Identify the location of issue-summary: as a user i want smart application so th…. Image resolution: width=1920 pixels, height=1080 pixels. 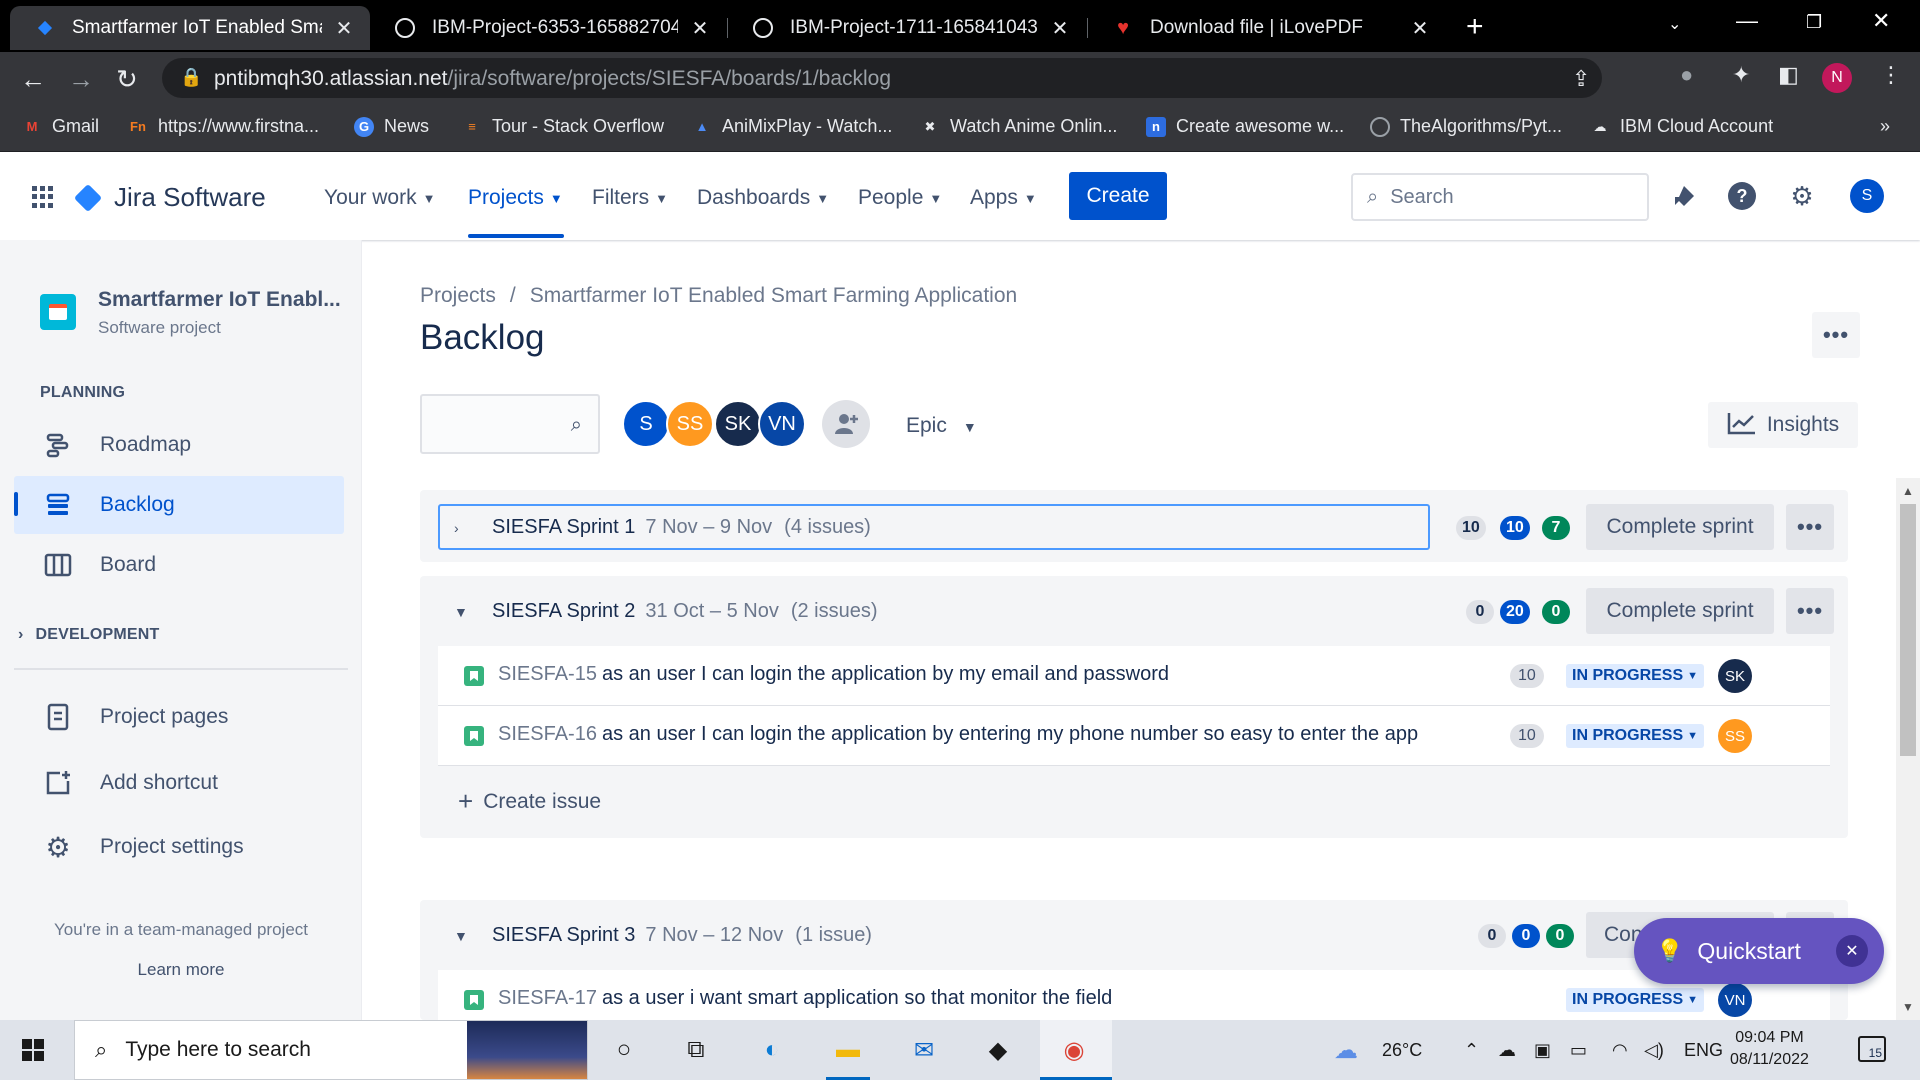
(857, 998).